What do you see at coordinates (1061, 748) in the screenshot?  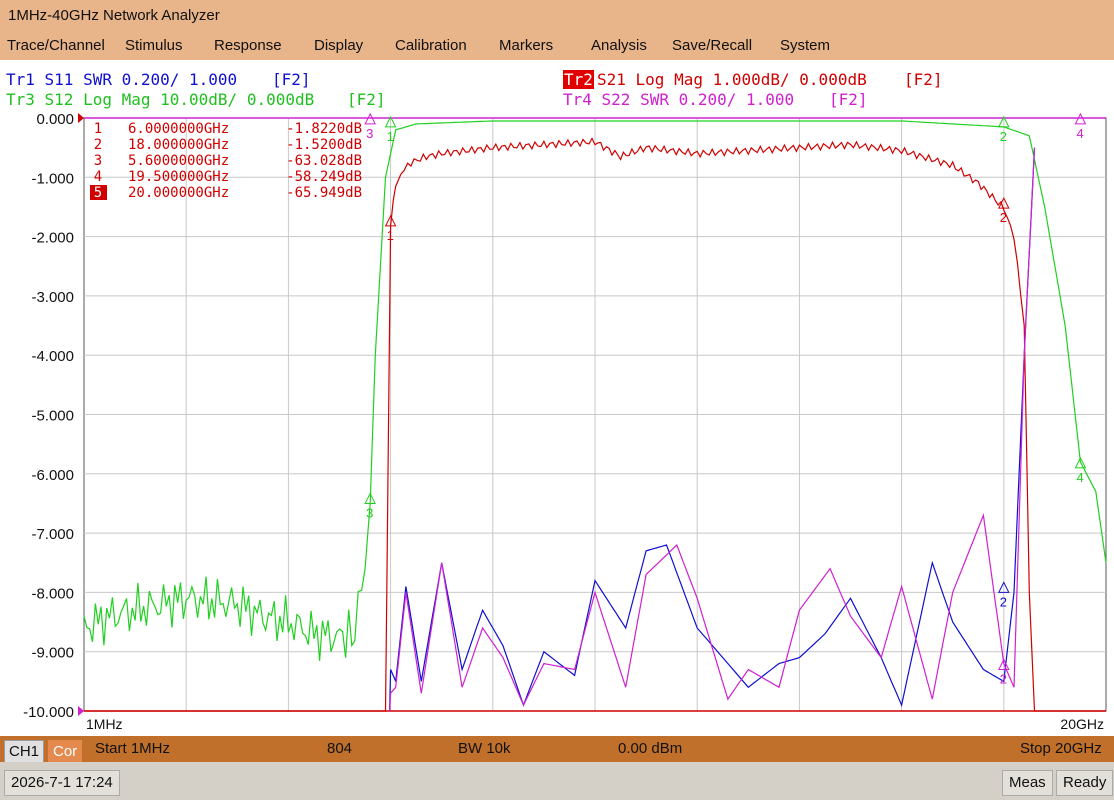 I see `stop-frequency: Stop 20GHz` at bounding box center [1061, 748].